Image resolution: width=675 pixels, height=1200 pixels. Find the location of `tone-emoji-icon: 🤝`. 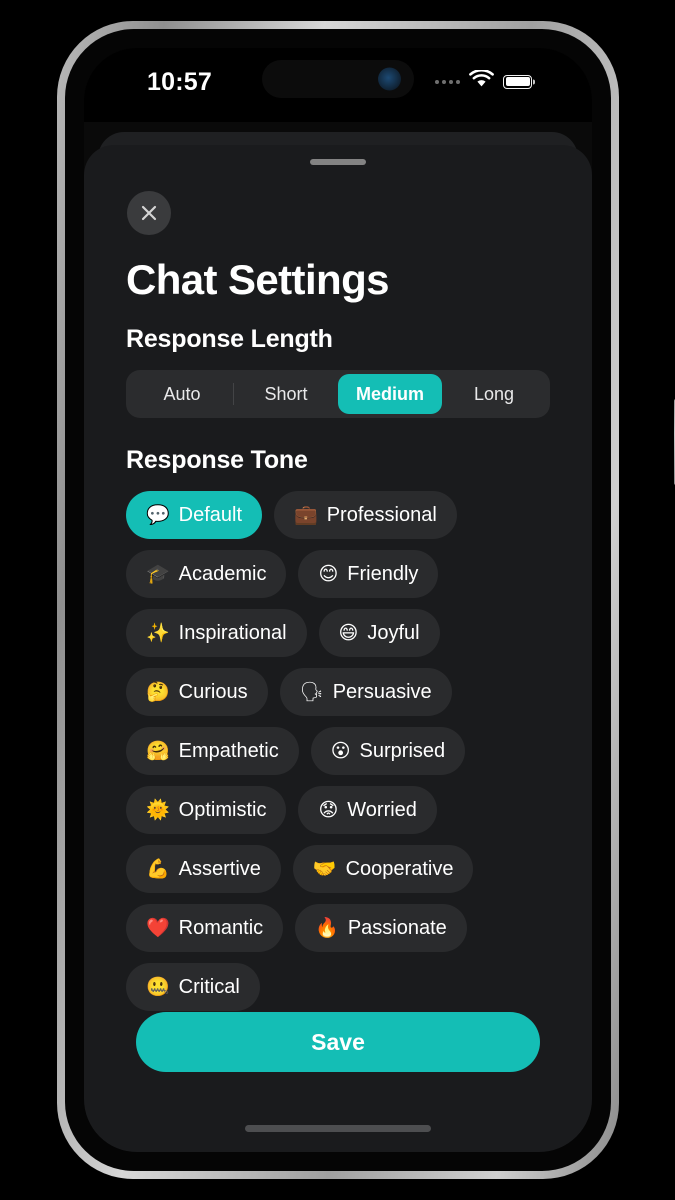

tone-emoji-icon: 🤝 is located at coordinates (324, 868).